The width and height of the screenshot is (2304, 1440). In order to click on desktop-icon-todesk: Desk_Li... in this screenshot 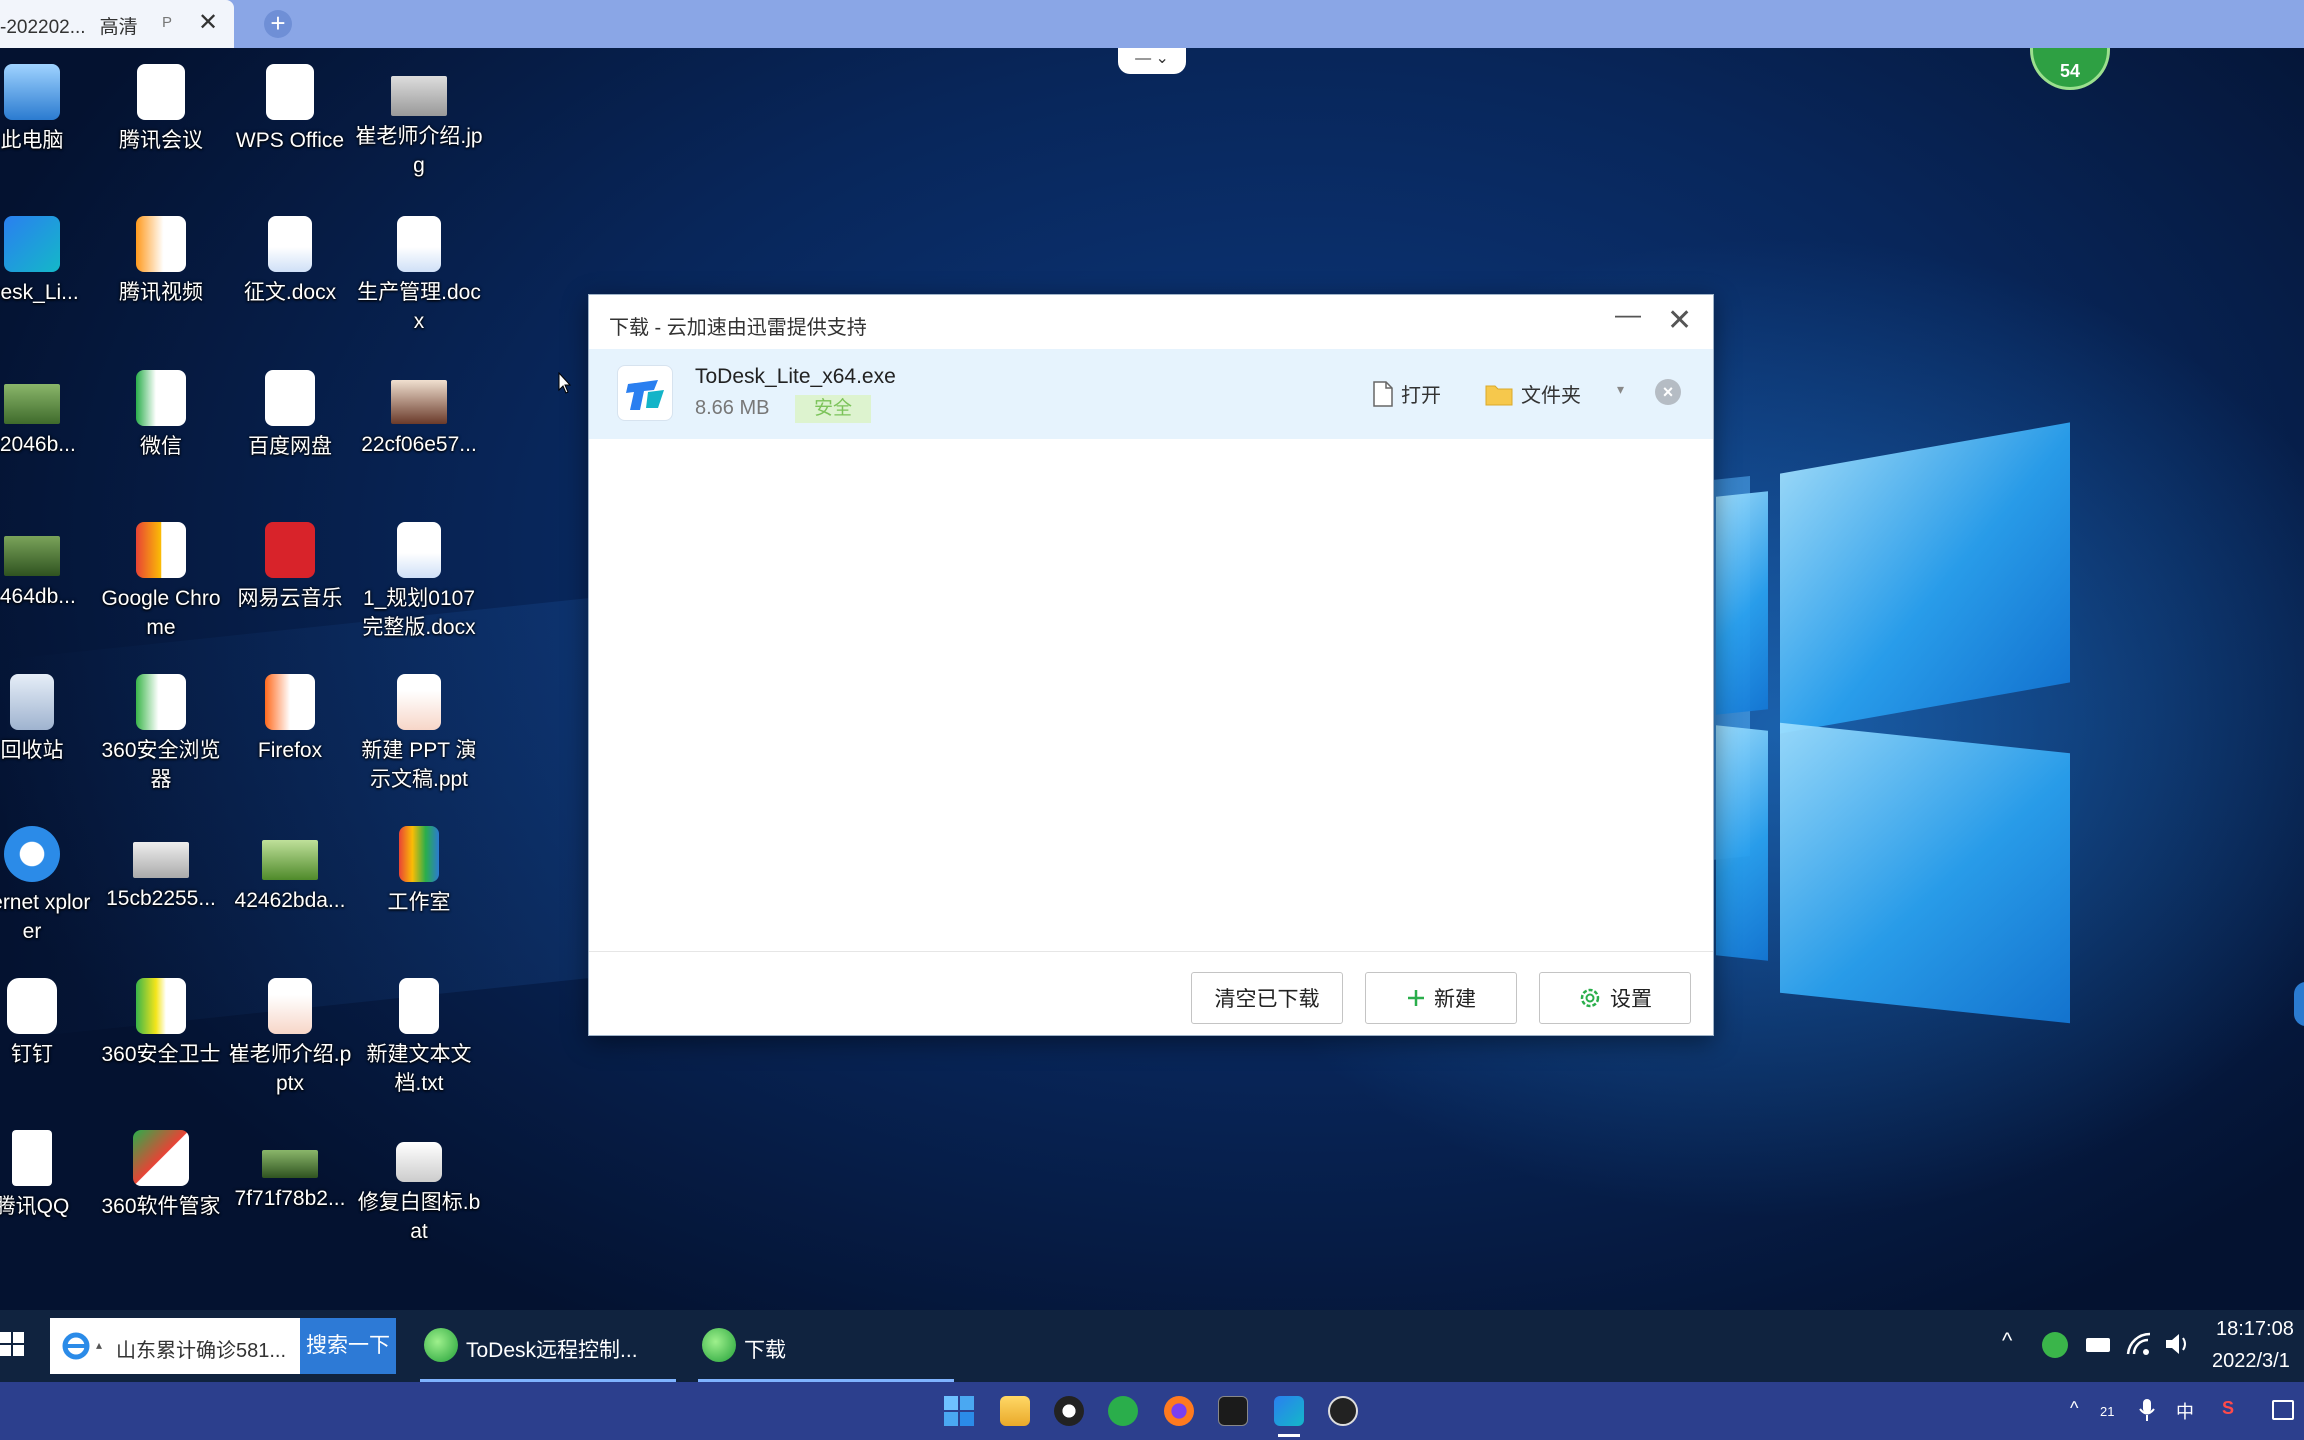, I will do `click(48, 261)`.